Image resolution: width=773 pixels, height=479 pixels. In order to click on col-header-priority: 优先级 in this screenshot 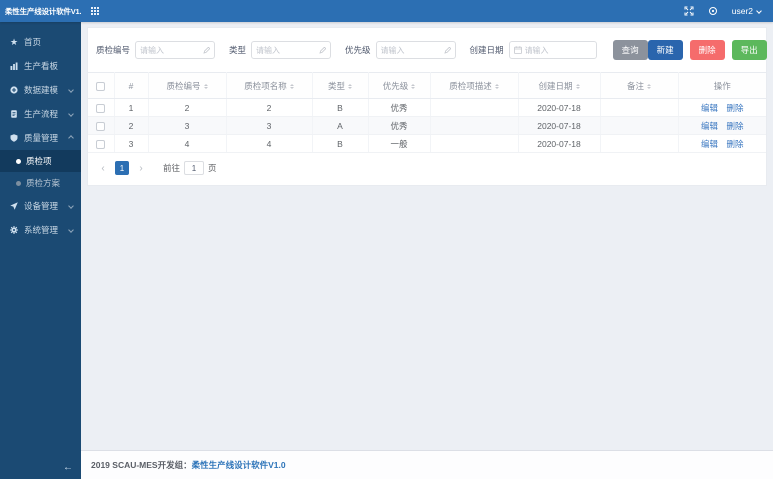, I will do `click(399, 85)`.